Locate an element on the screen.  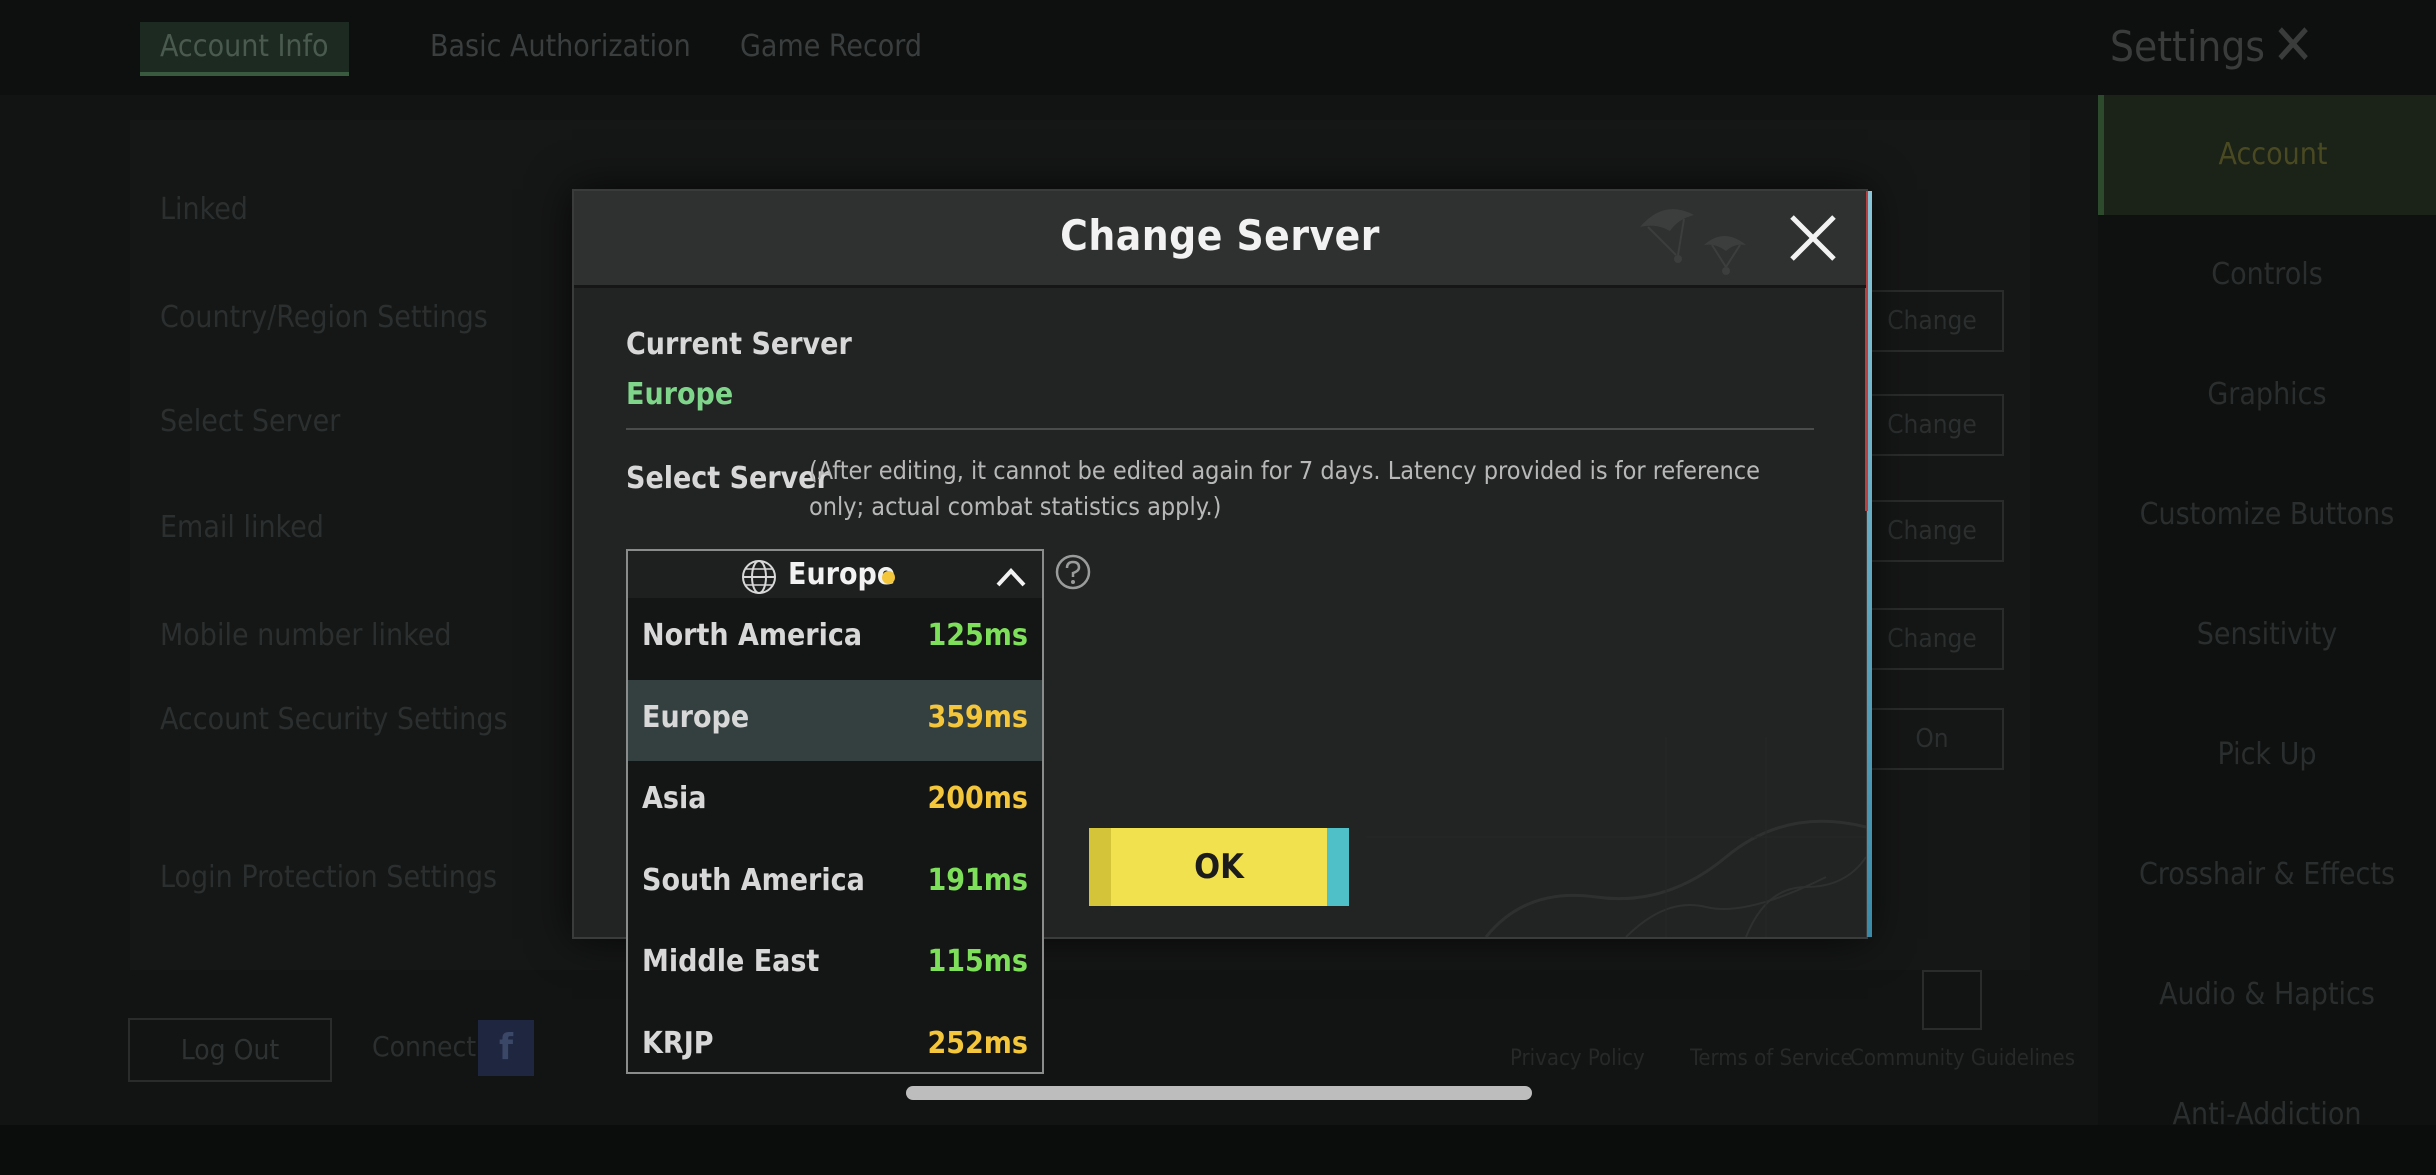
tab-game-record: Game Record is located at coordinates (831, 47).